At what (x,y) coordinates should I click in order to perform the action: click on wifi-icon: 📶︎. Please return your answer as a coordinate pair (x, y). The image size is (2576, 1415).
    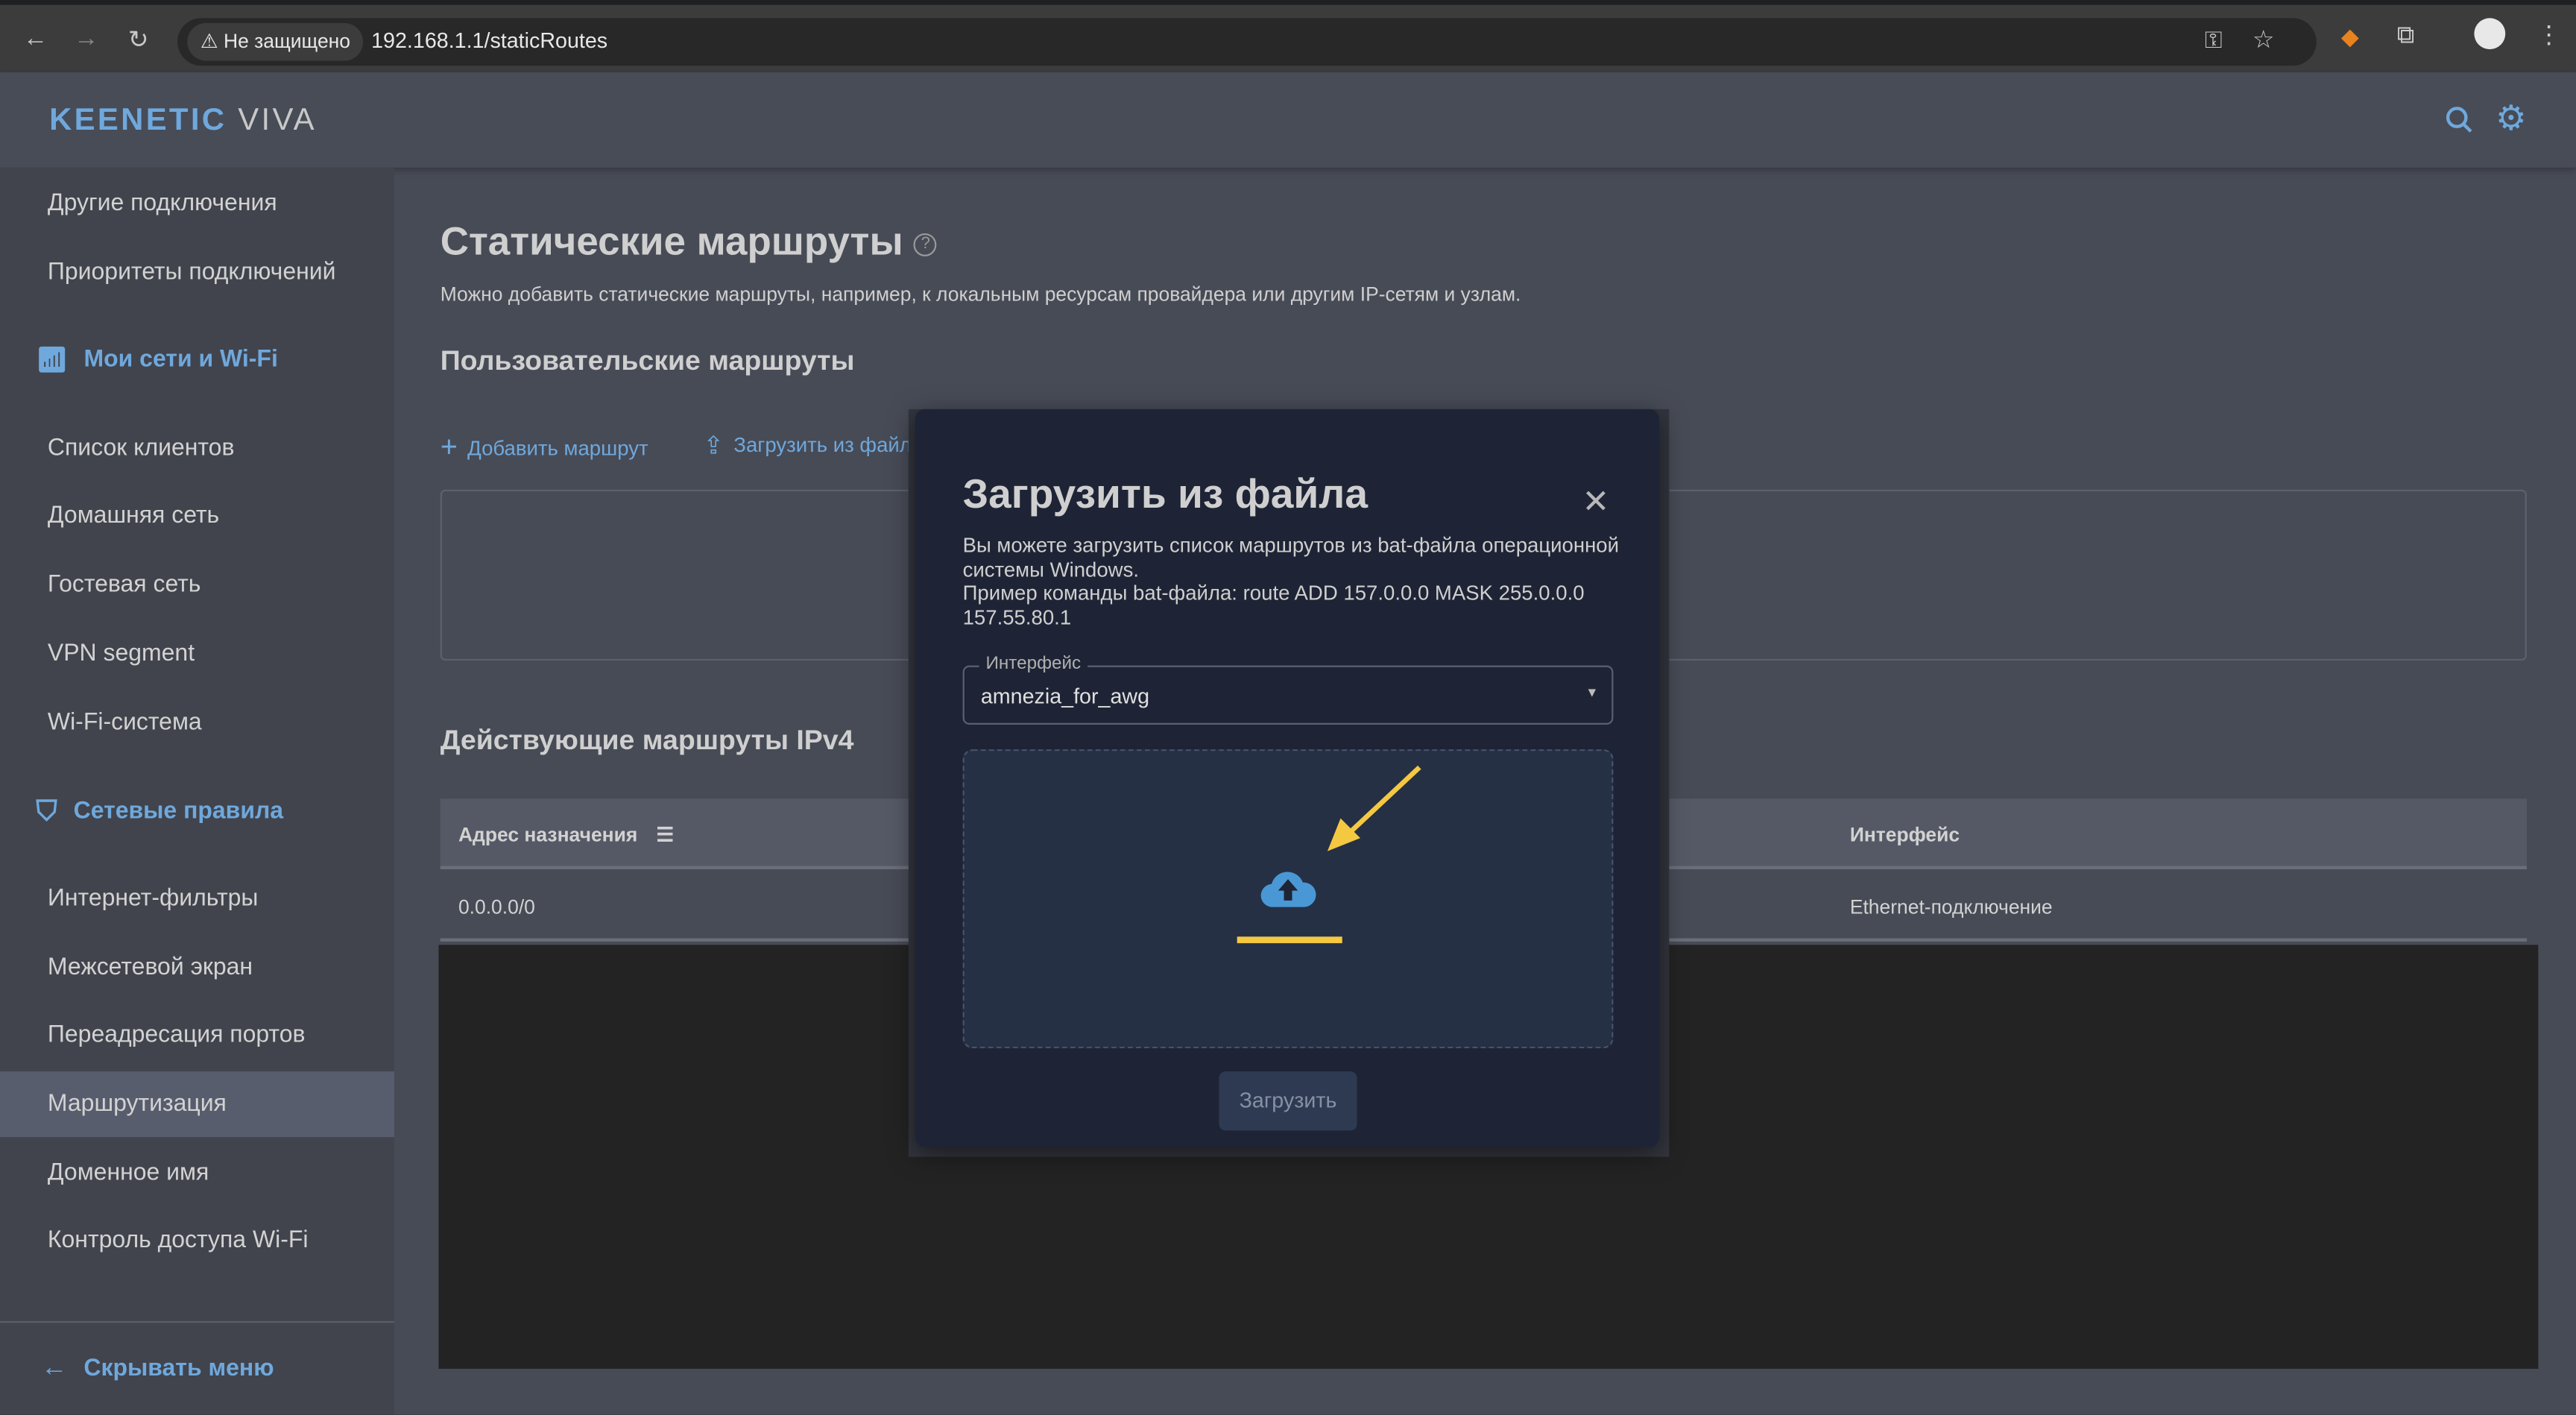
    Looking at the image, I should click on (52, 361).